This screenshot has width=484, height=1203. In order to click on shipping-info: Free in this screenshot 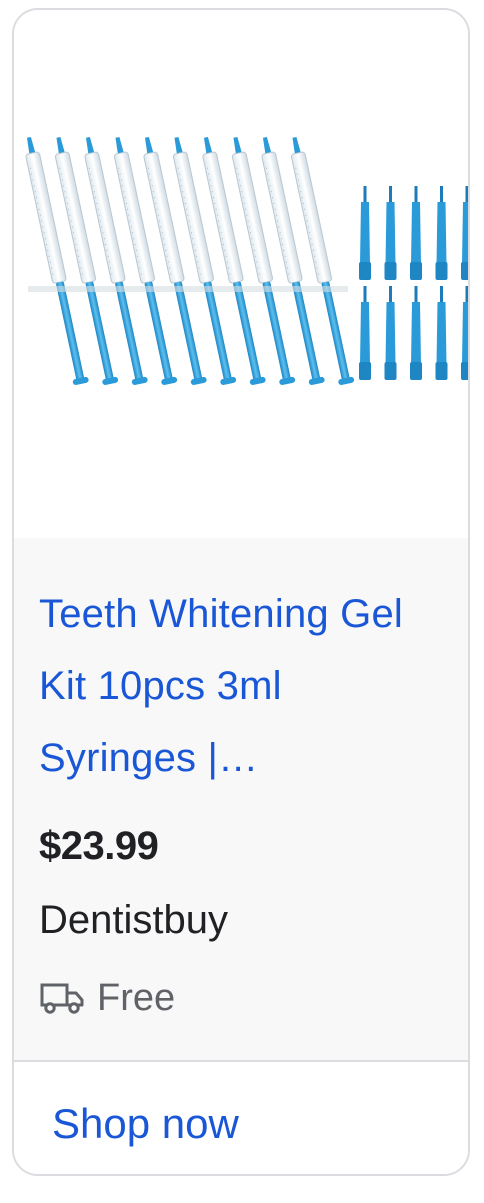, I will do `click(107, 998)`.